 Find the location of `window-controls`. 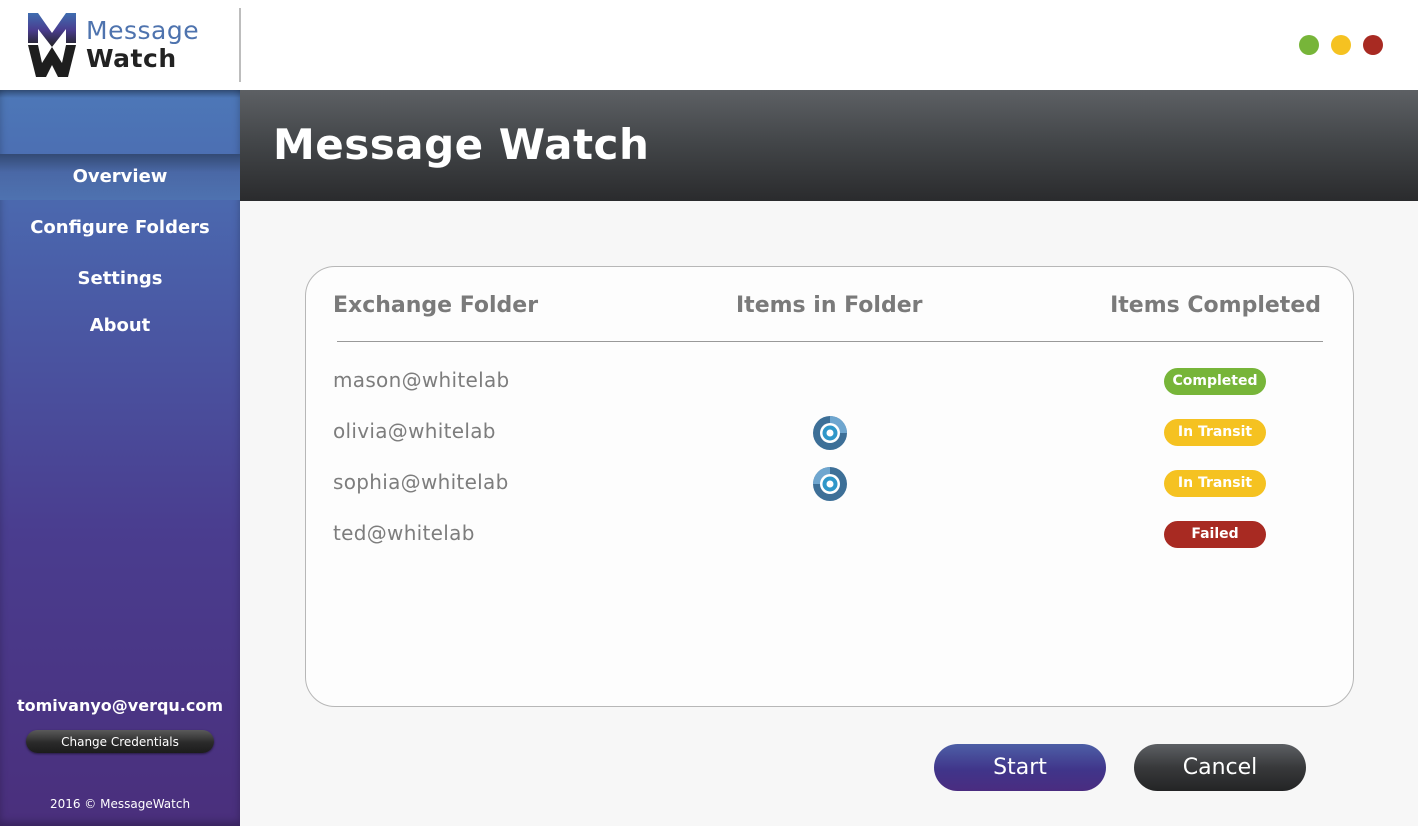

window-controls is located at coordinates (1341, 45).